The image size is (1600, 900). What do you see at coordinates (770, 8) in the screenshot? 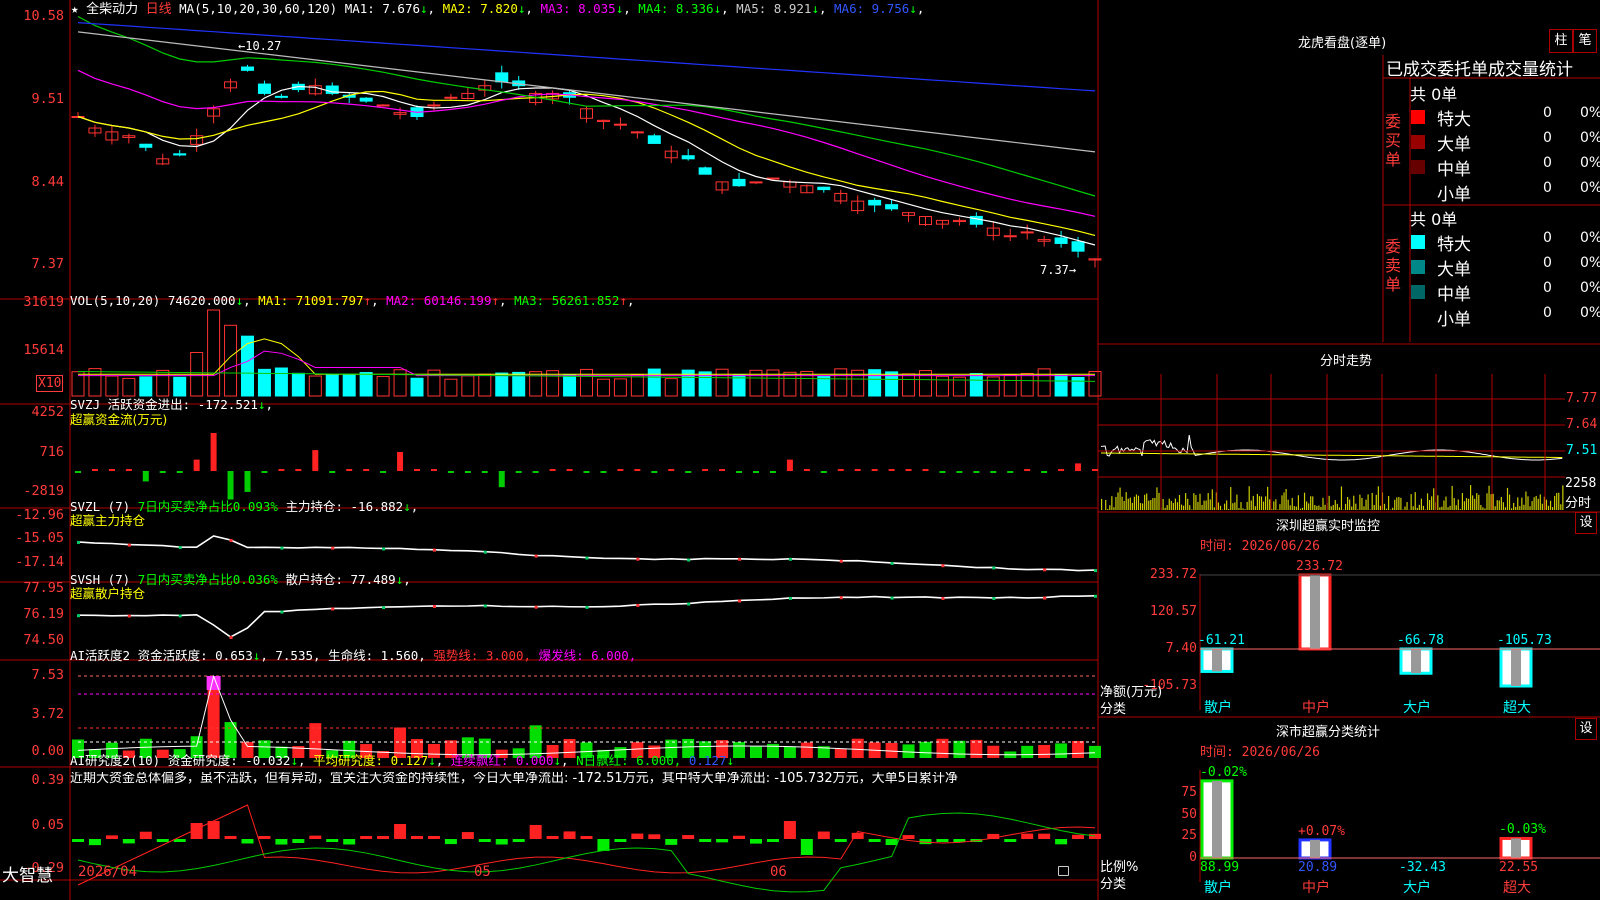
I see `ma-value-5: MA5: 8.921` at bounding box center [770, 8].